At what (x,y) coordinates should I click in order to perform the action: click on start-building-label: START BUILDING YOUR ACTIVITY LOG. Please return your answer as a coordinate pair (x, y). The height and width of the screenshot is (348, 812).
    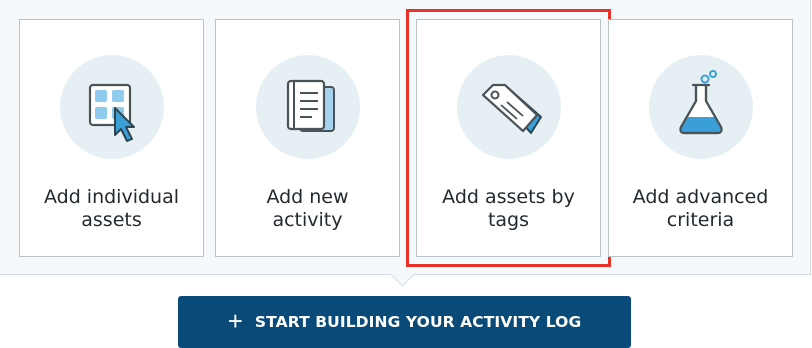
    Looking at the image, I should click on (418, 322).